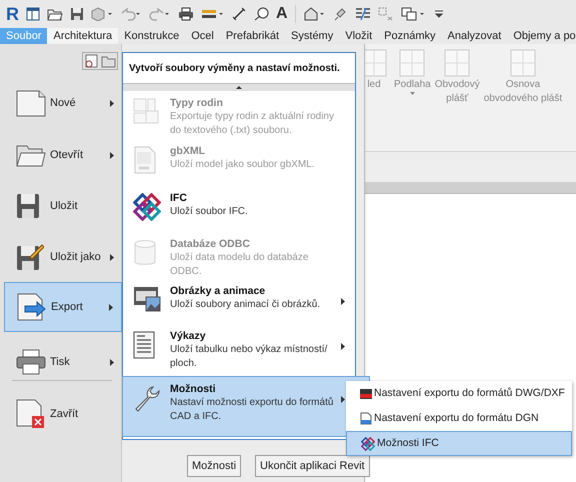 This screenshot has height=482, width=576. What do you see at coordinates (63, 362) in the screenshot?
I see `menu-item: Tisk` at bounding box center [63, 362].